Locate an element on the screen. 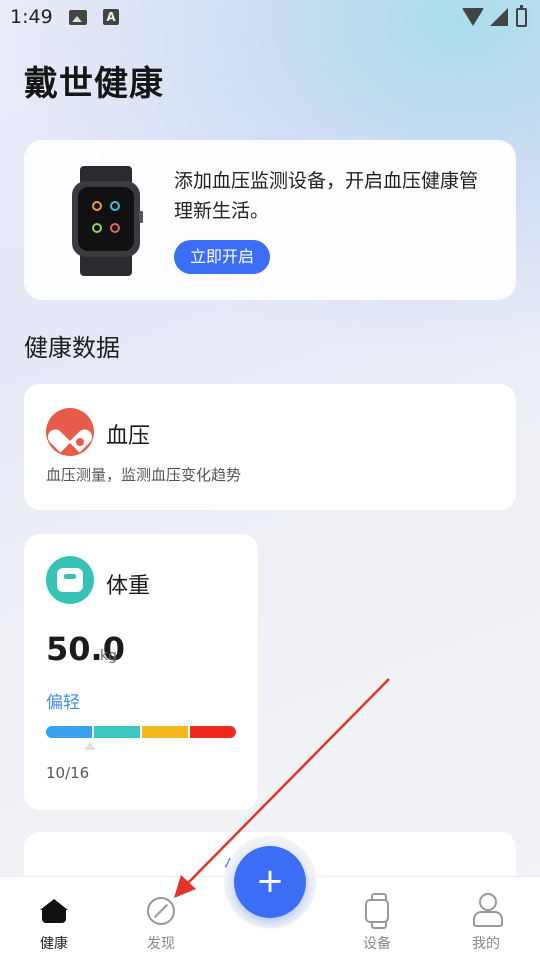 The width and height of the screenshot is (540, 960). user-icon is located at coordinates (487, 910).